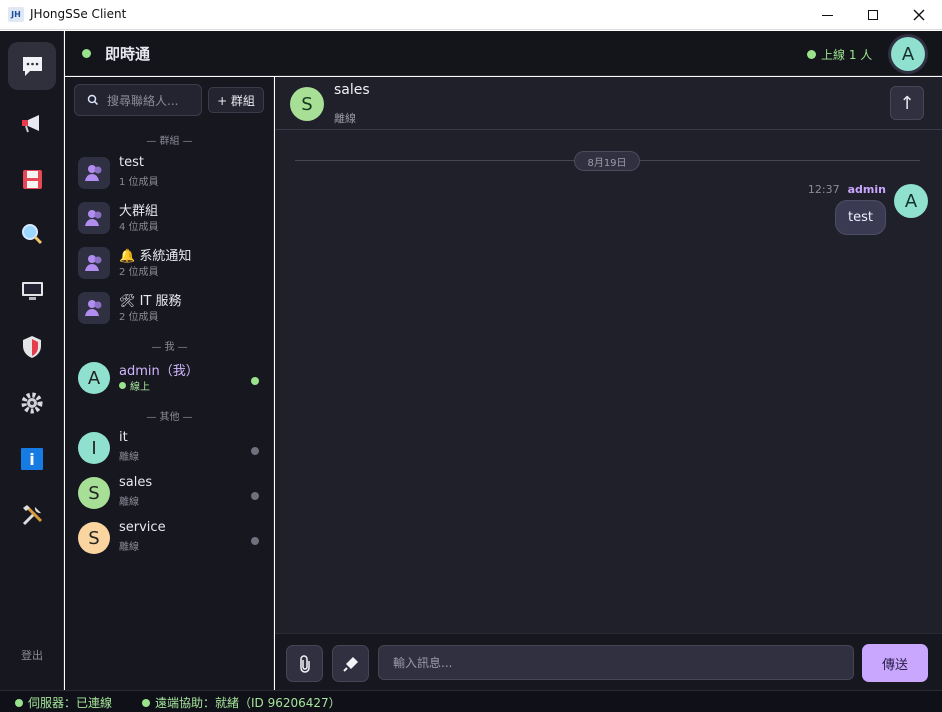  I want to click on save-icon, so click(32, 179).